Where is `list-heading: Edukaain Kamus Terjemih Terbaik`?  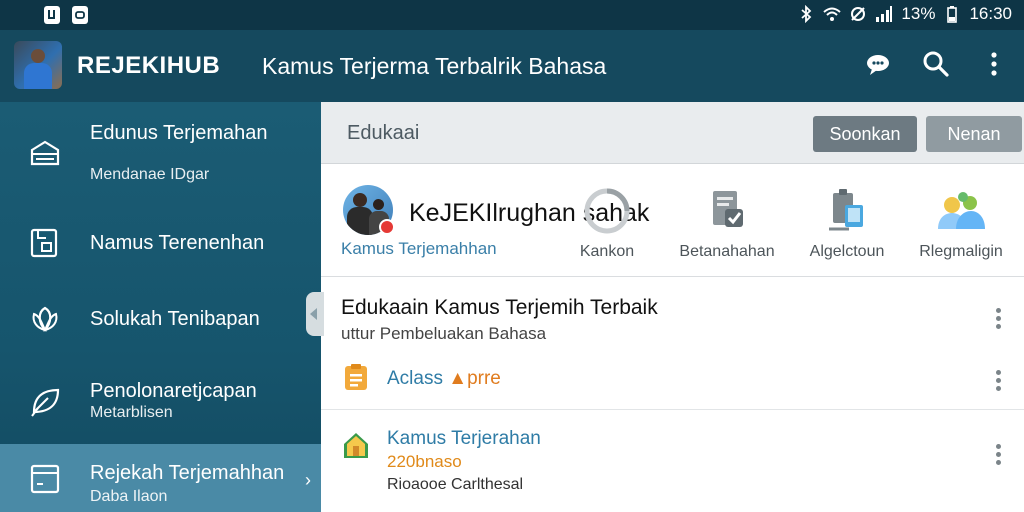 list-heading: Edukaain Kamus Terjemih Terbaik is located at coordinates (499, 307).